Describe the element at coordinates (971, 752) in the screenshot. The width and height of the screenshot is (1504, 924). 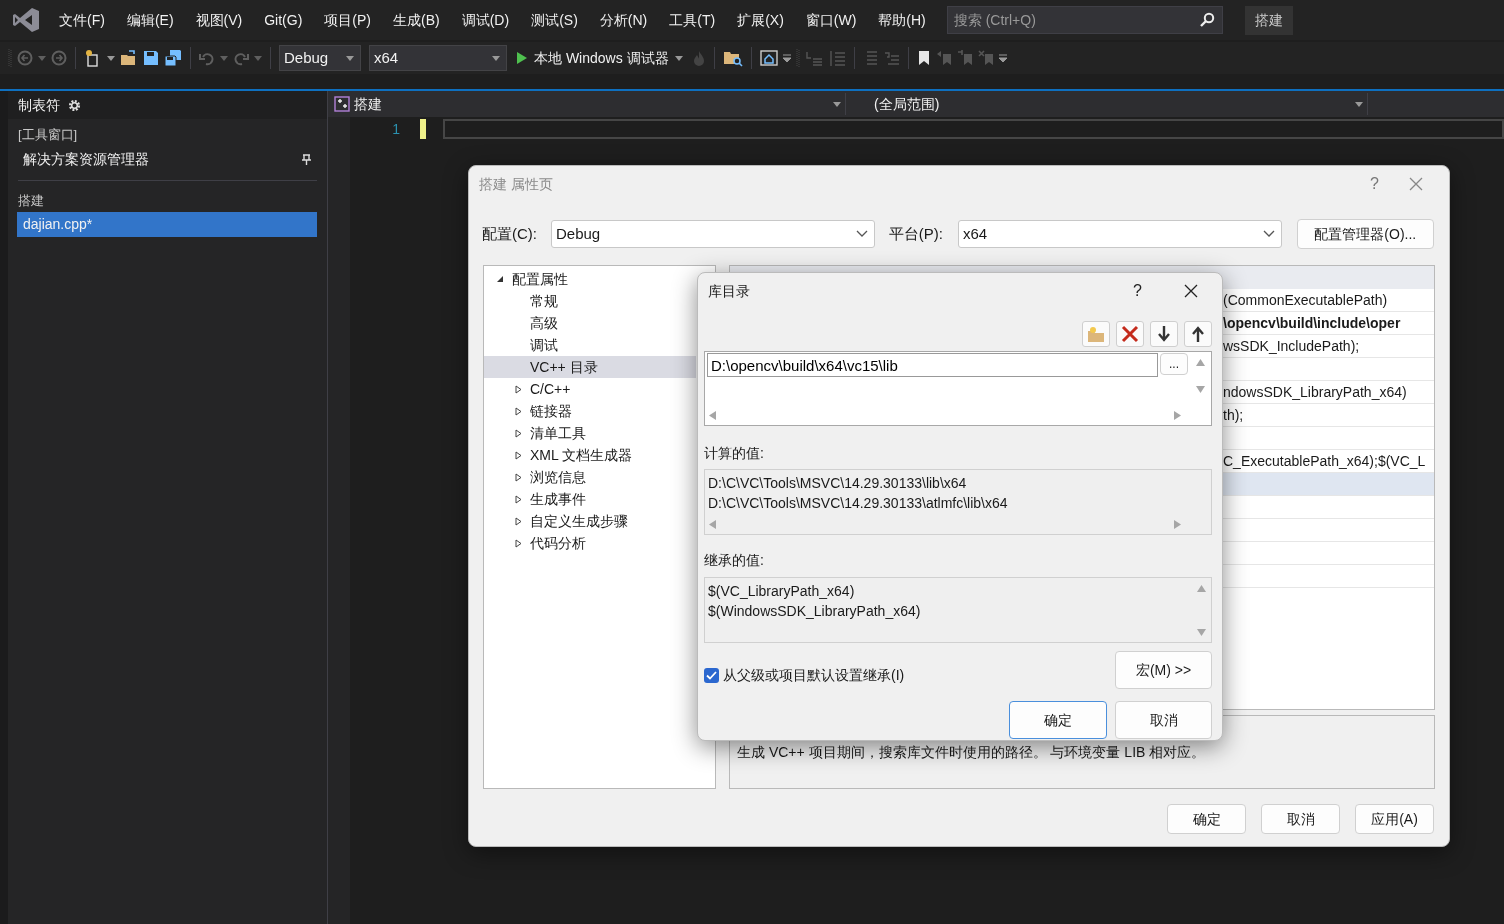
I see `description-text: 生成 VC++ 项目期间，搜索库文件时使用的路径。 与环境变量 LIB 相对应。` at that location.